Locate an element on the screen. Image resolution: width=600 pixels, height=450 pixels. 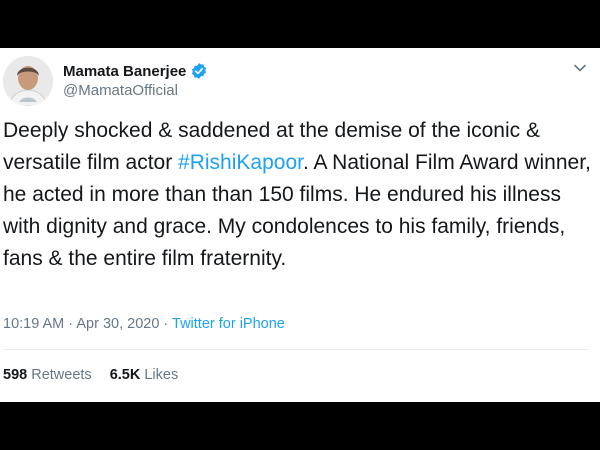
retweets-stat: 598 Retweets is located at coordinates (47, 375).